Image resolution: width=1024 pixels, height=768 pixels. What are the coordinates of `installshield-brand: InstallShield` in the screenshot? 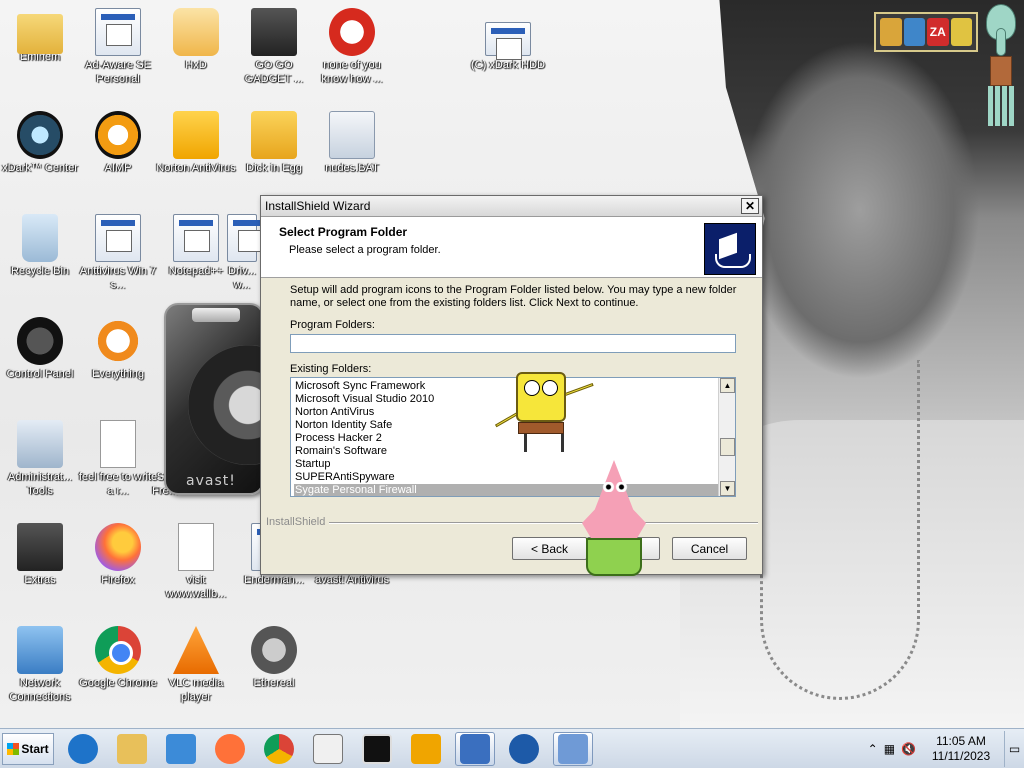 It's located at (298, 522).